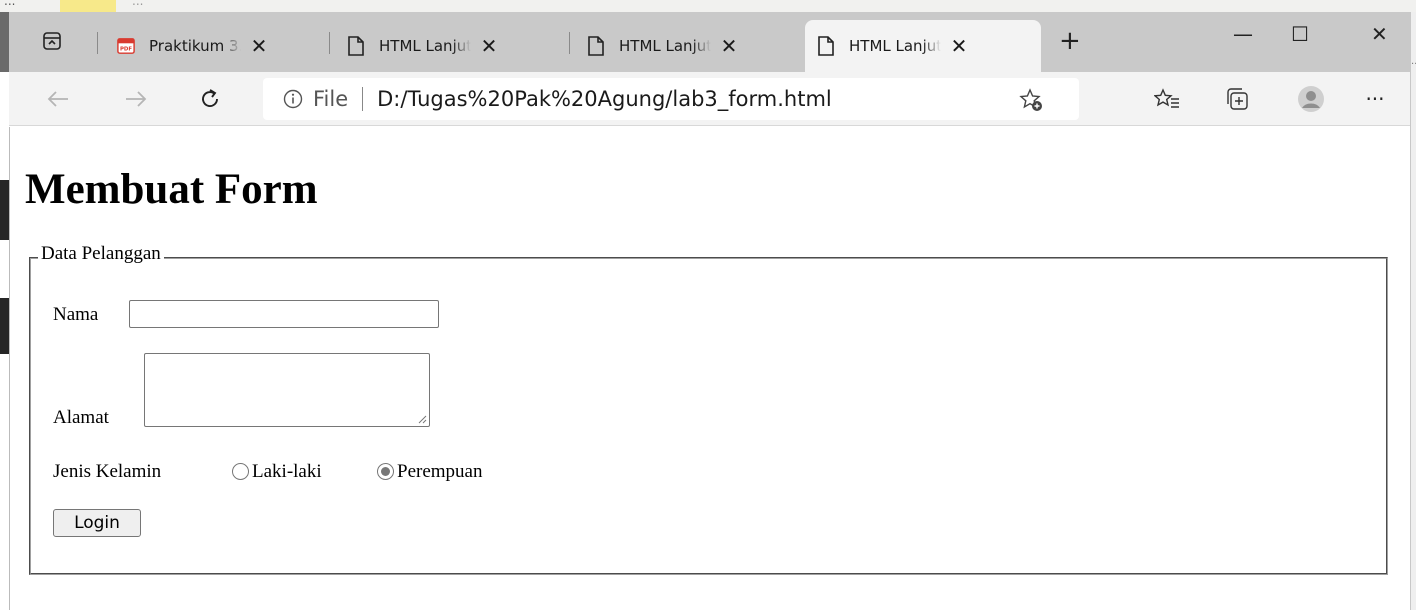  What do you see at coordinates (126, 46) in the screenshot?
I see `pdf-icon: PDF` at bounding box center [126, 46].